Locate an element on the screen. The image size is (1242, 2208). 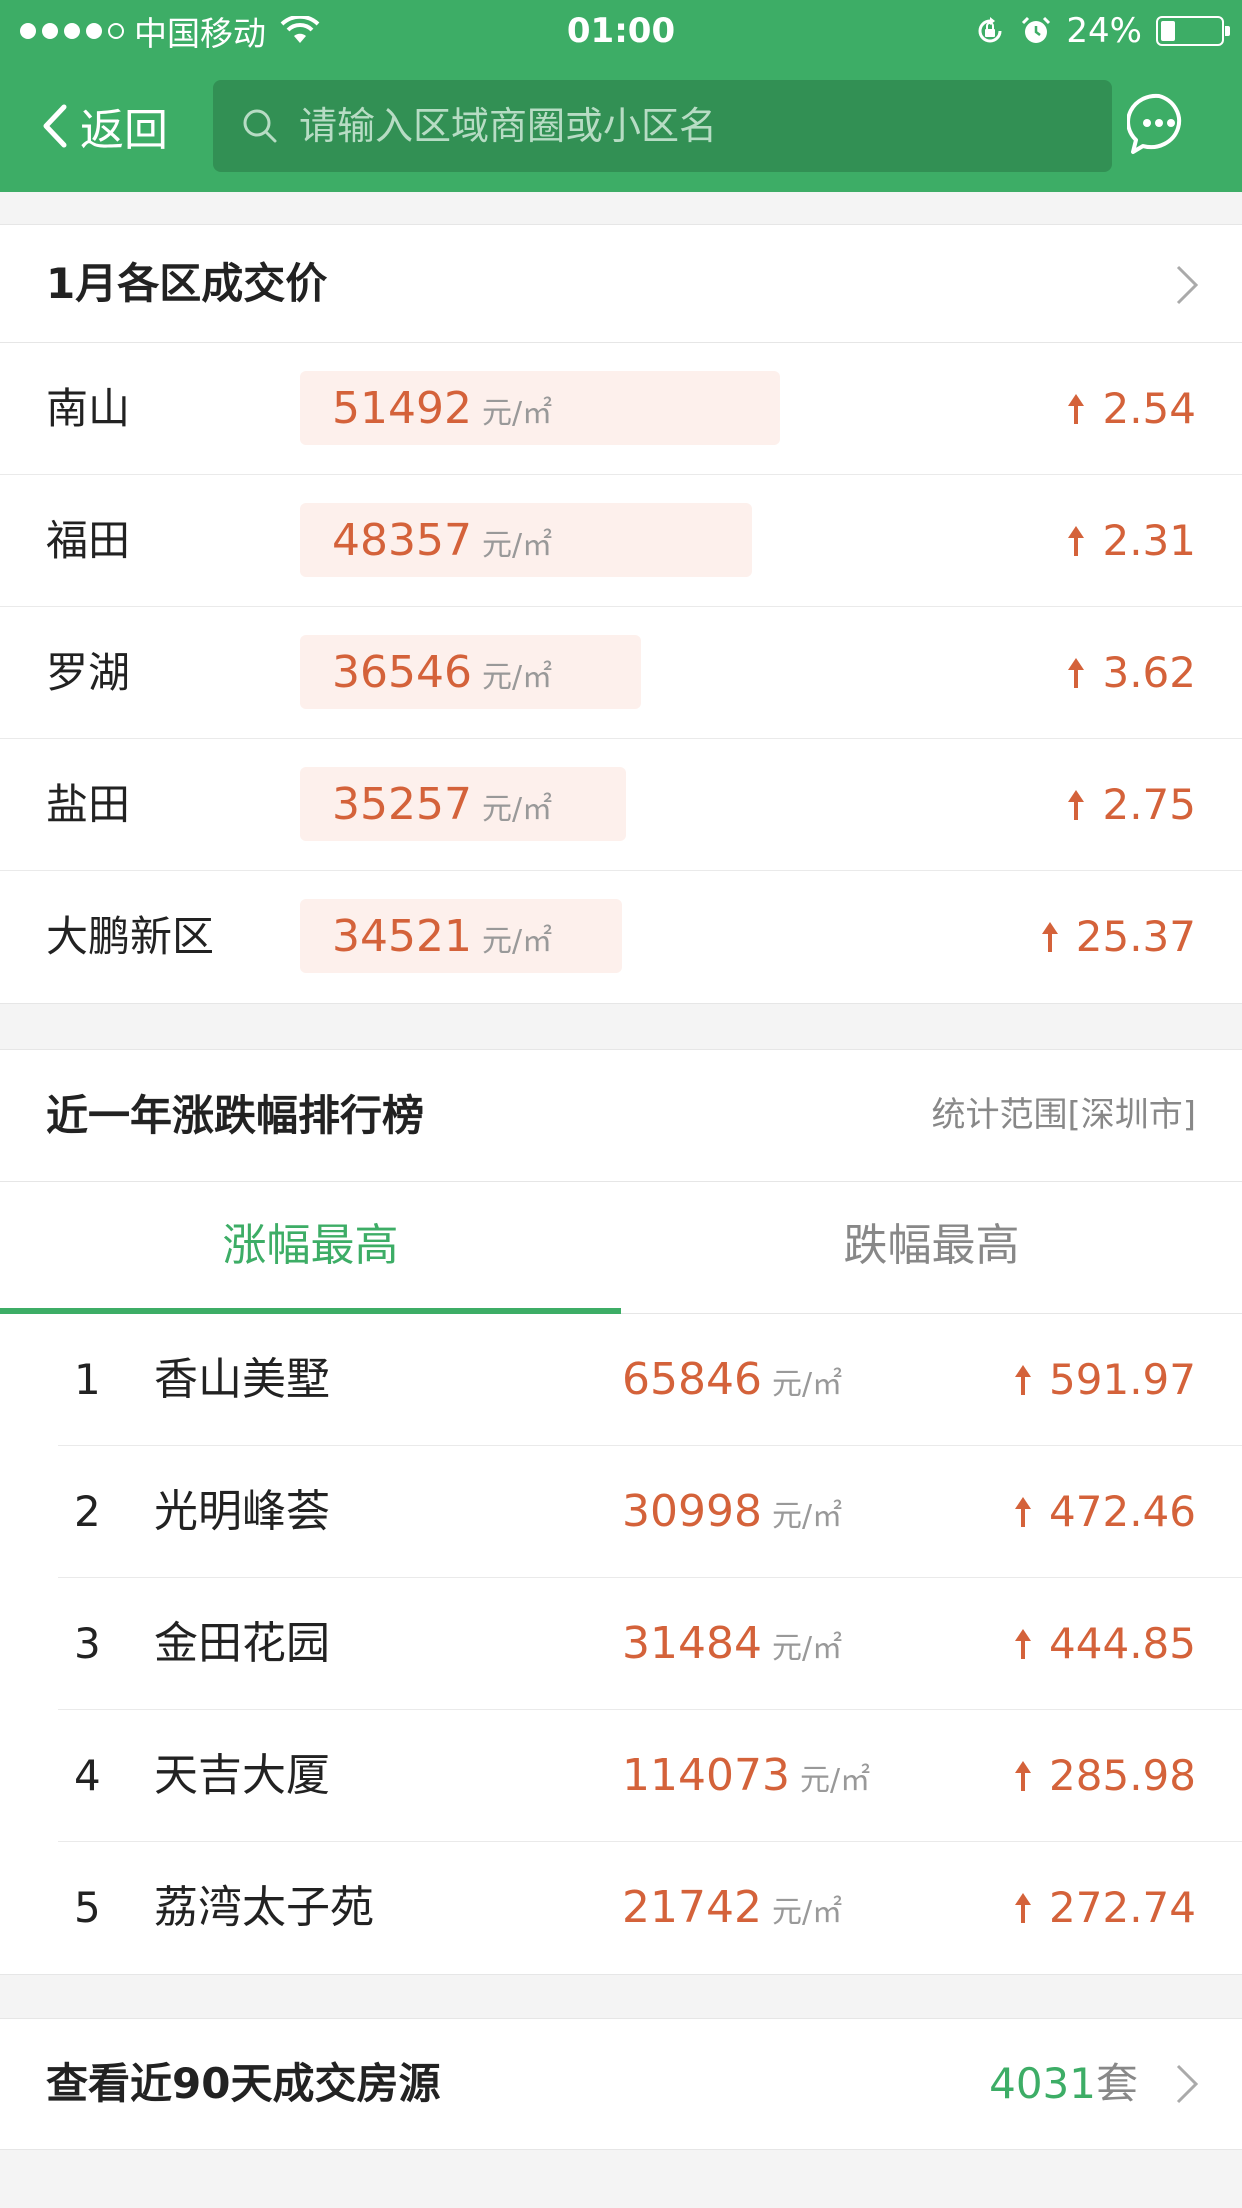
search-bar is located at coordinates (662, 126).